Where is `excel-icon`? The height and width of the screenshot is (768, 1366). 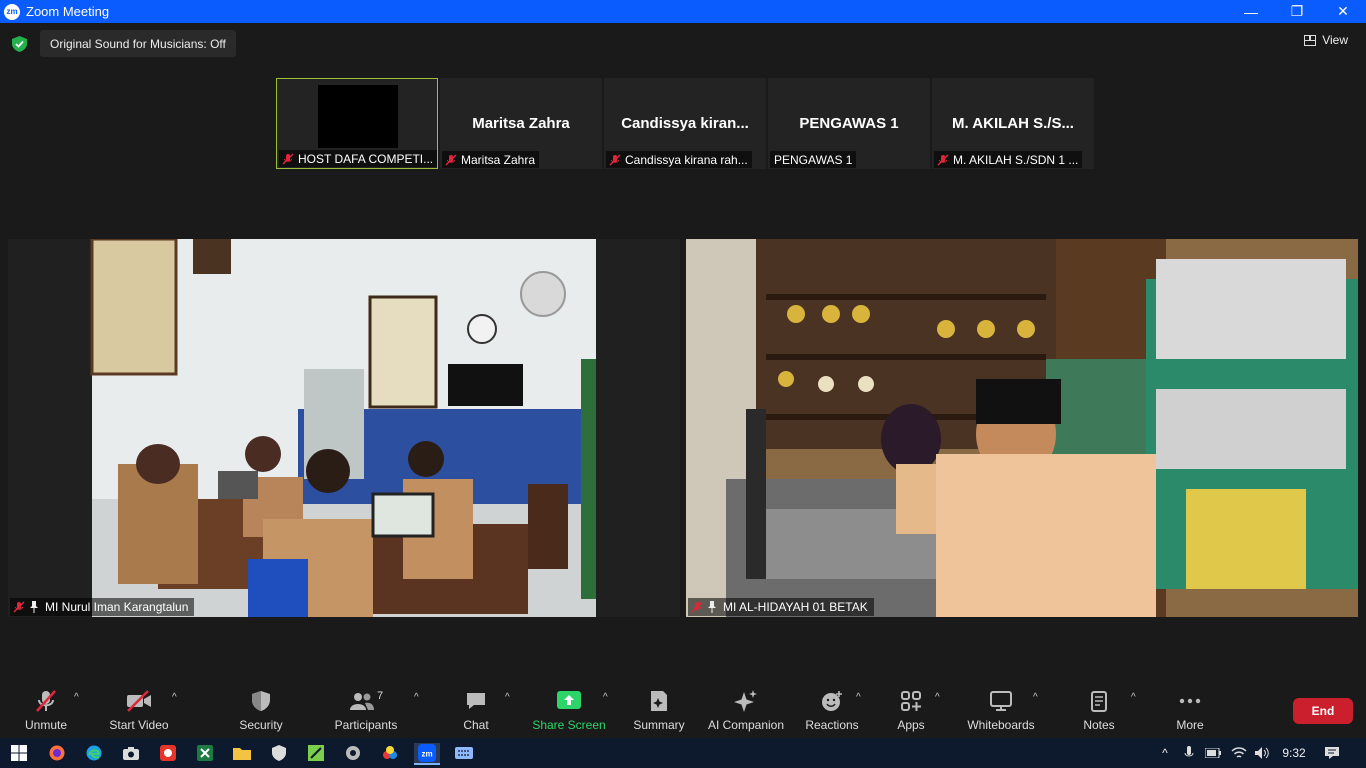 excel-icon is located at coordinates (205, 753).